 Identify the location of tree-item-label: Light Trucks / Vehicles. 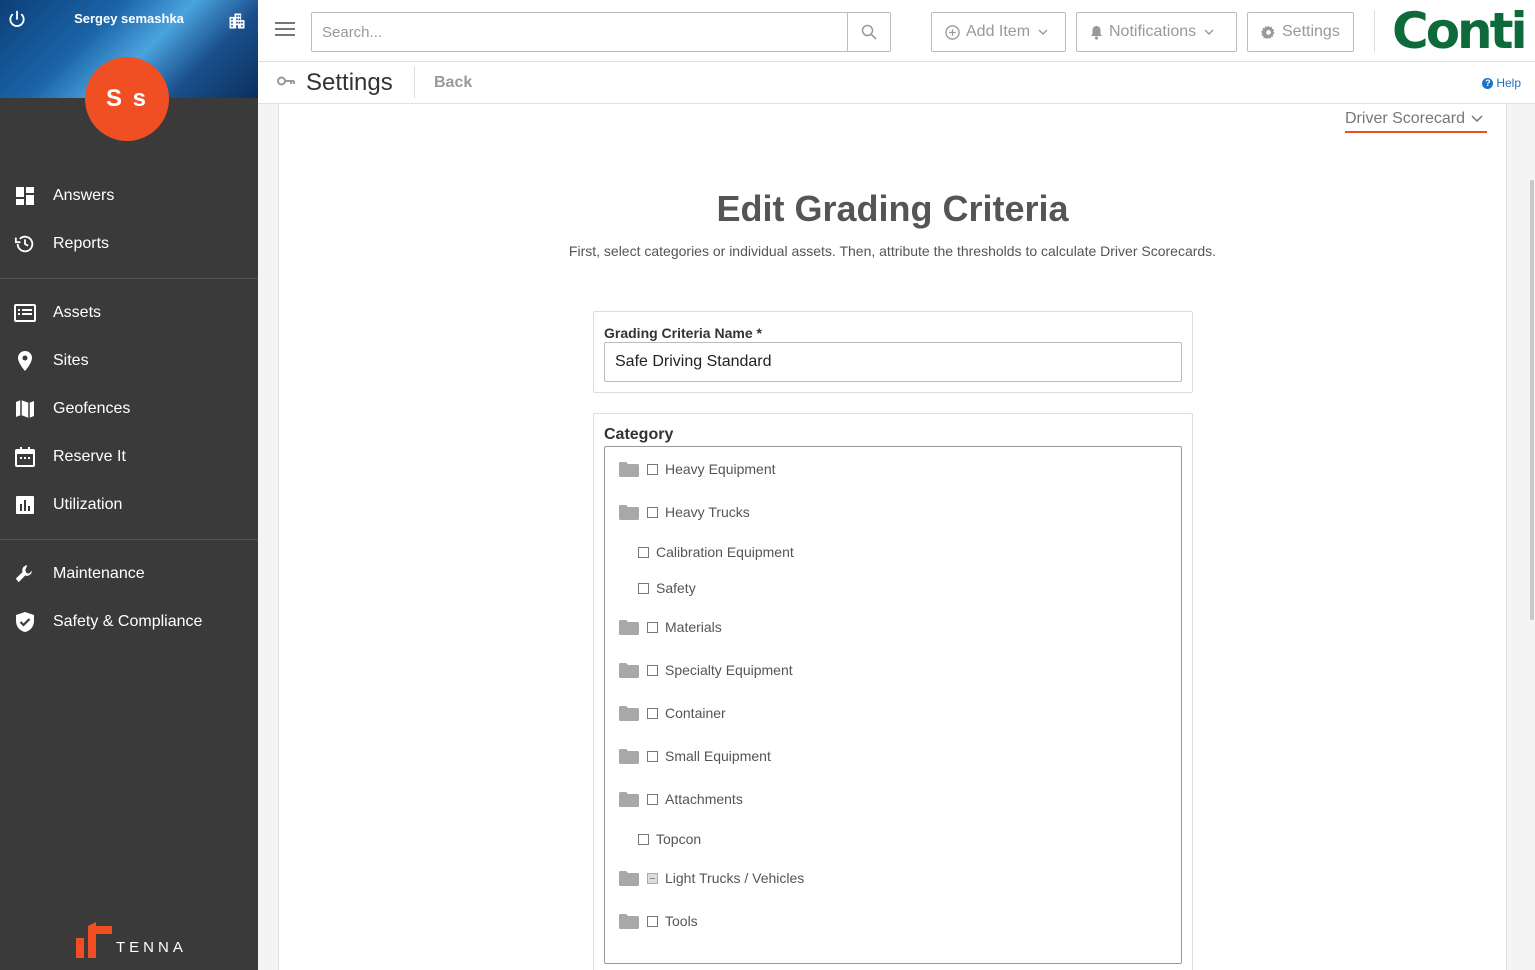
(735, 878).